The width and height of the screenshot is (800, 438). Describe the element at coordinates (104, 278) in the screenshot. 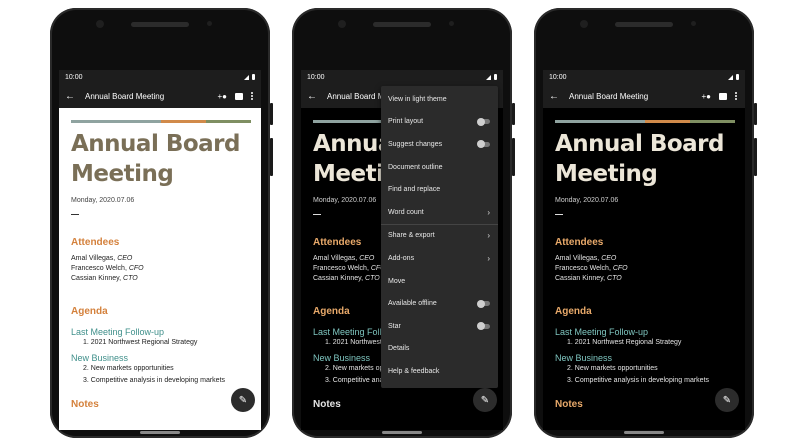

I see `attendee: Cassian Kinney, CTO` at that location.